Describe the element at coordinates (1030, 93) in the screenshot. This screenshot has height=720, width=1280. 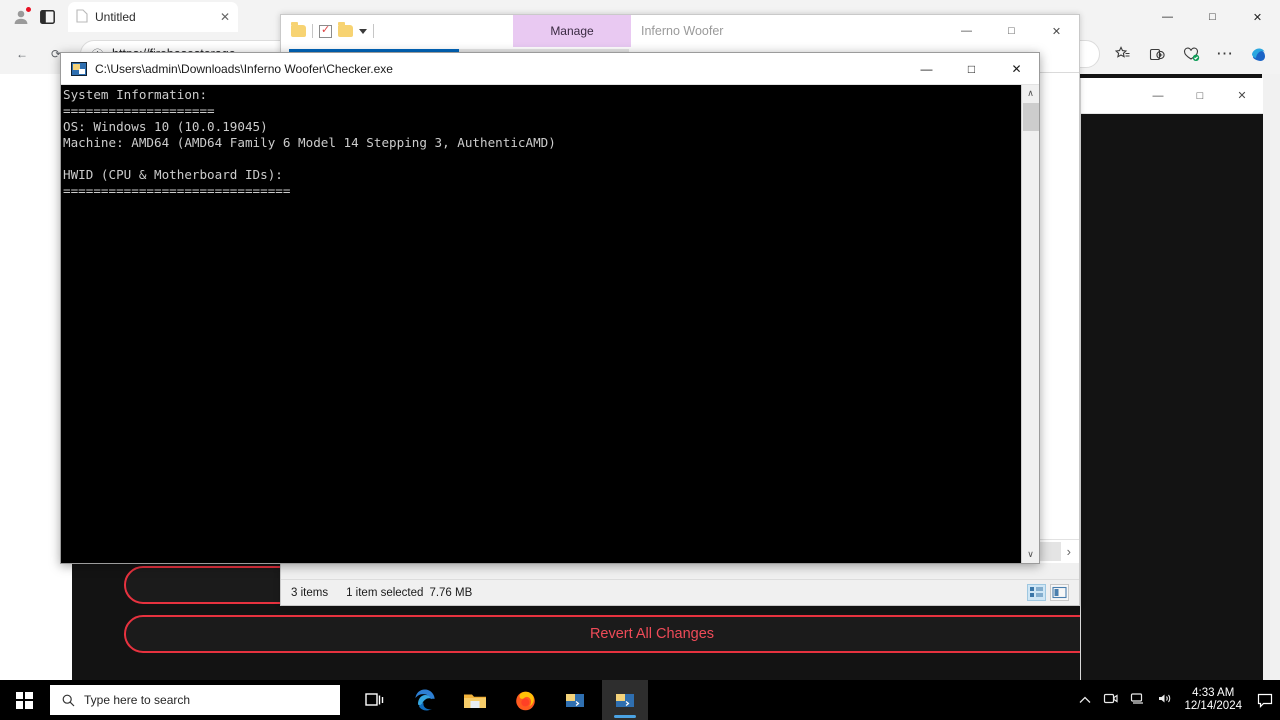
I see `scroll-up-icon: ∧` at that location.